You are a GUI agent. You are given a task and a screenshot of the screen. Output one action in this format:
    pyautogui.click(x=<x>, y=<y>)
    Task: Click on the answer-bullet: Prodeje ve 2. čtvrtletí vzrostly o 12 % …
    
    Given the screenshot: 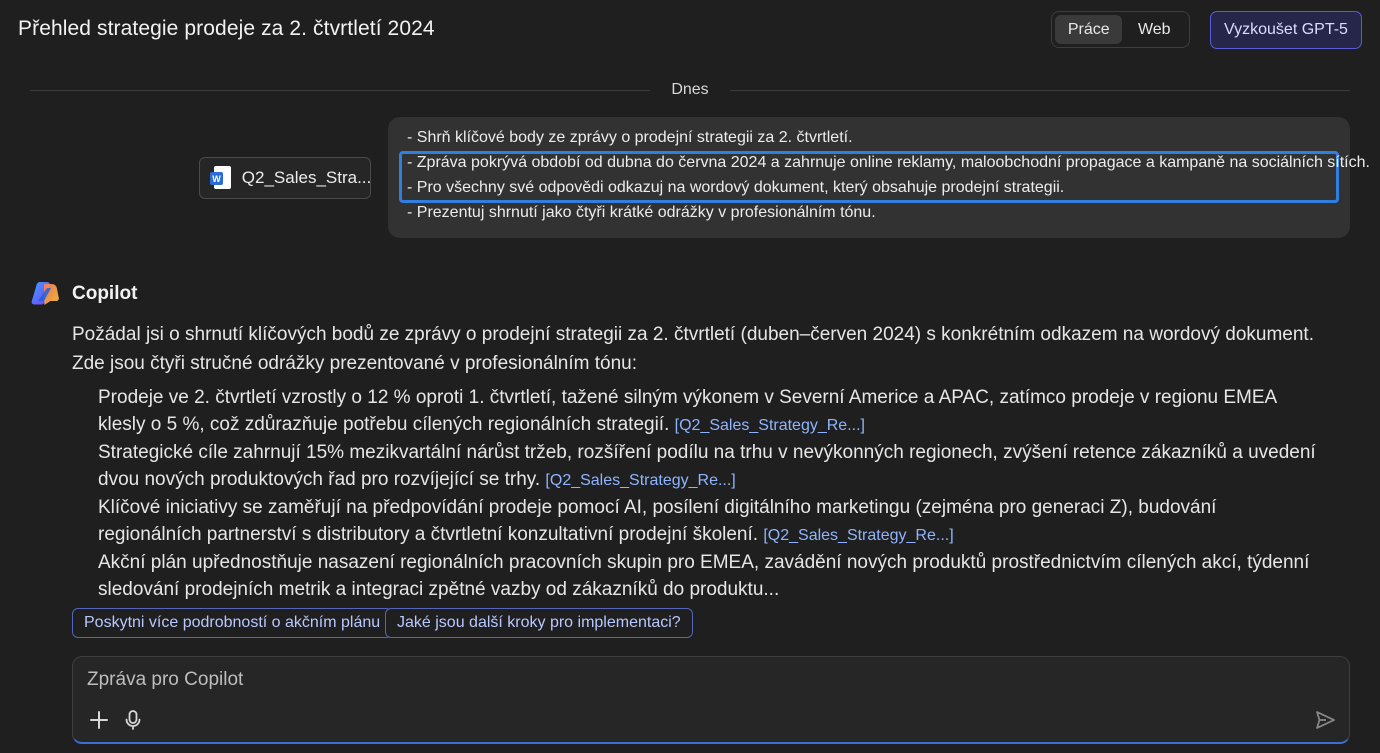 What is the action you would take?
    pyautogui.click(x=708, y=411)
    